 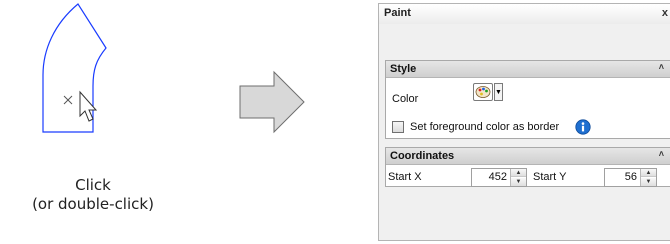 I want to click on color-picker-button: ▼, so click(x=488, y=92).